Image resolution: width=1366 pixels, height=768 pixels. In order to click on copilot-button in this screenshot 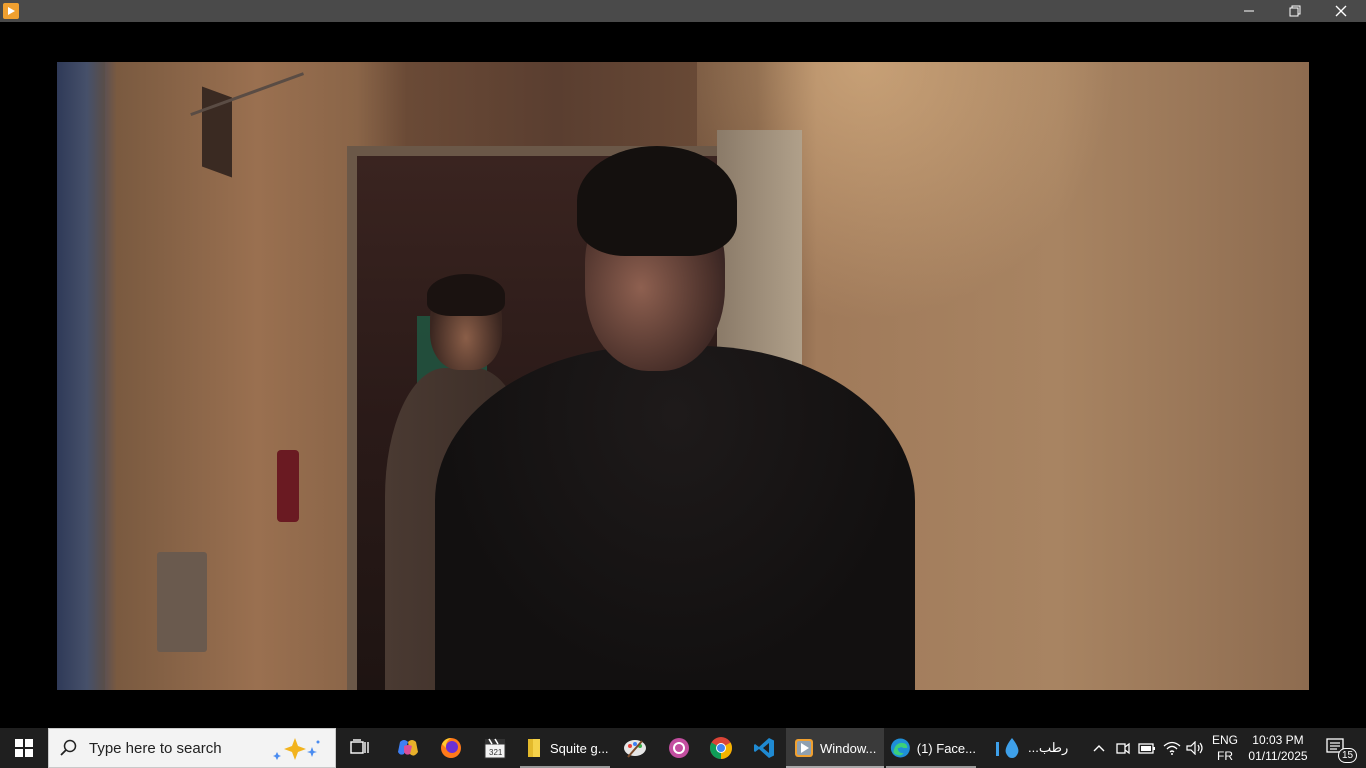, I will do `click(408, 748)`.